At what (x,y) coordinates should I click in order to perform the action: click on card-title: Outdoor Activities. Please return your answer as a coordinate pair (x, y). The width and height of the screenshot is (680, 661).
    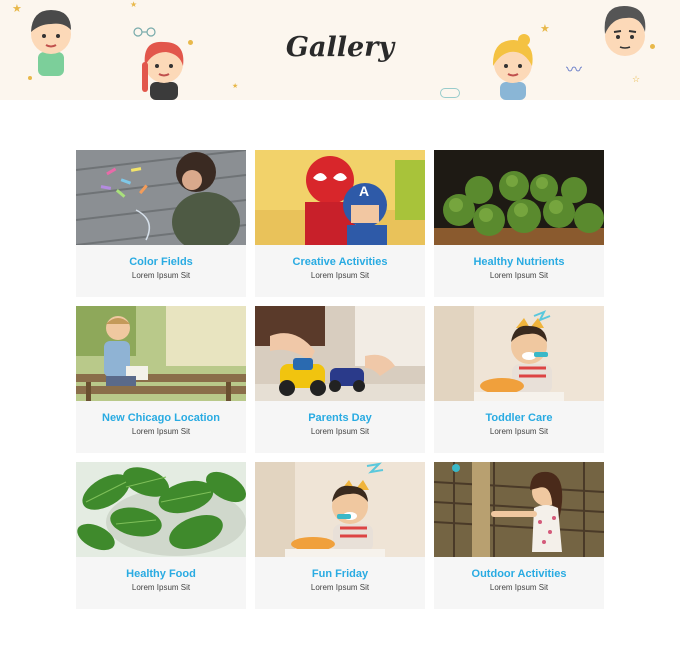
    Looking at the image, I should click on (519, 574).